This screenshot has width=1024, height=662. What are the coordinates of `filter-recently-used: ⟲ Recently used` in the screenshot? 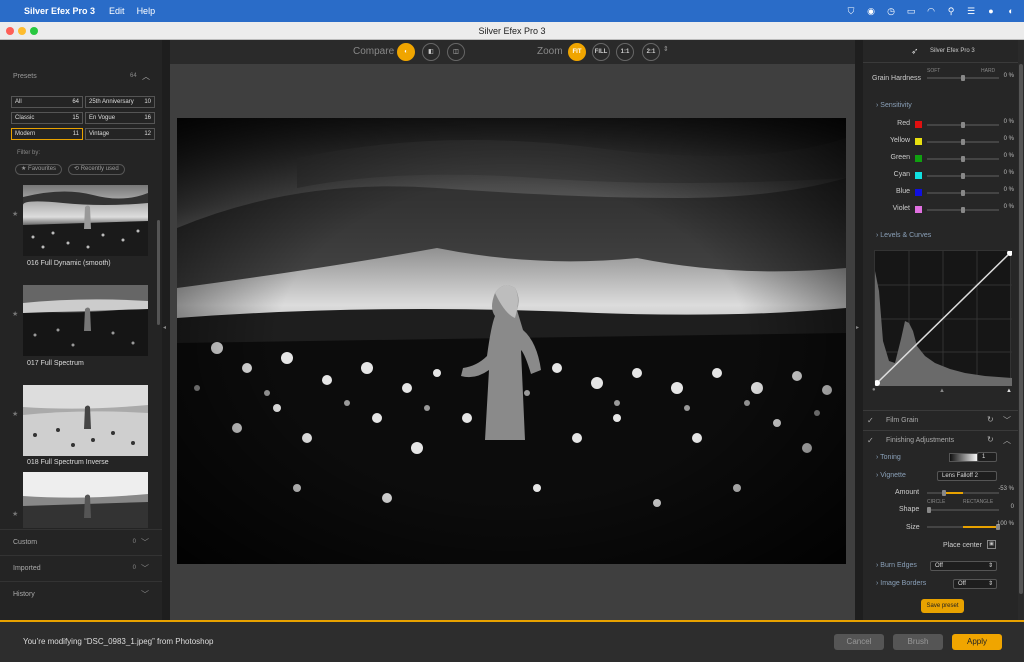 It's located at (96, 169).